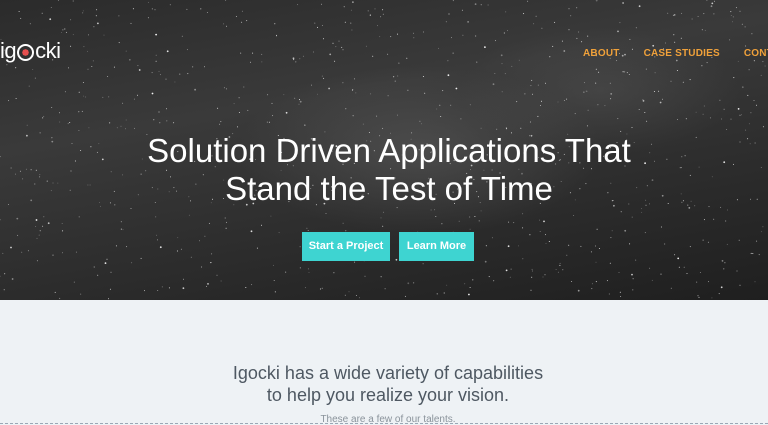  I want to click on nav-link-contact: CONTACT, so click(756, 53).